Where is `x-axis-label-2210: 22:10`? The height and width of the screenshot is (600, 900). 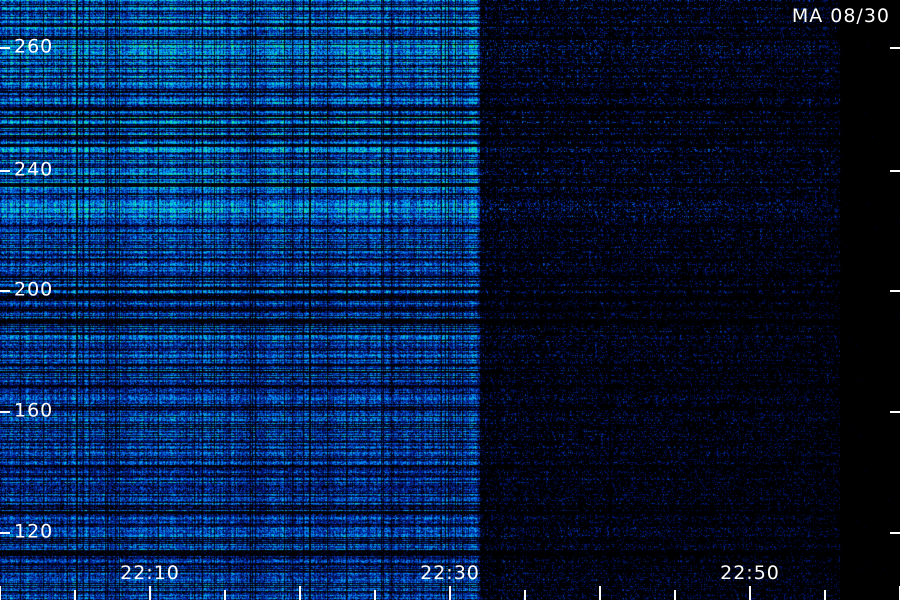
x-axis-label-2210: 22:10 is located at coordinates (150, 573).